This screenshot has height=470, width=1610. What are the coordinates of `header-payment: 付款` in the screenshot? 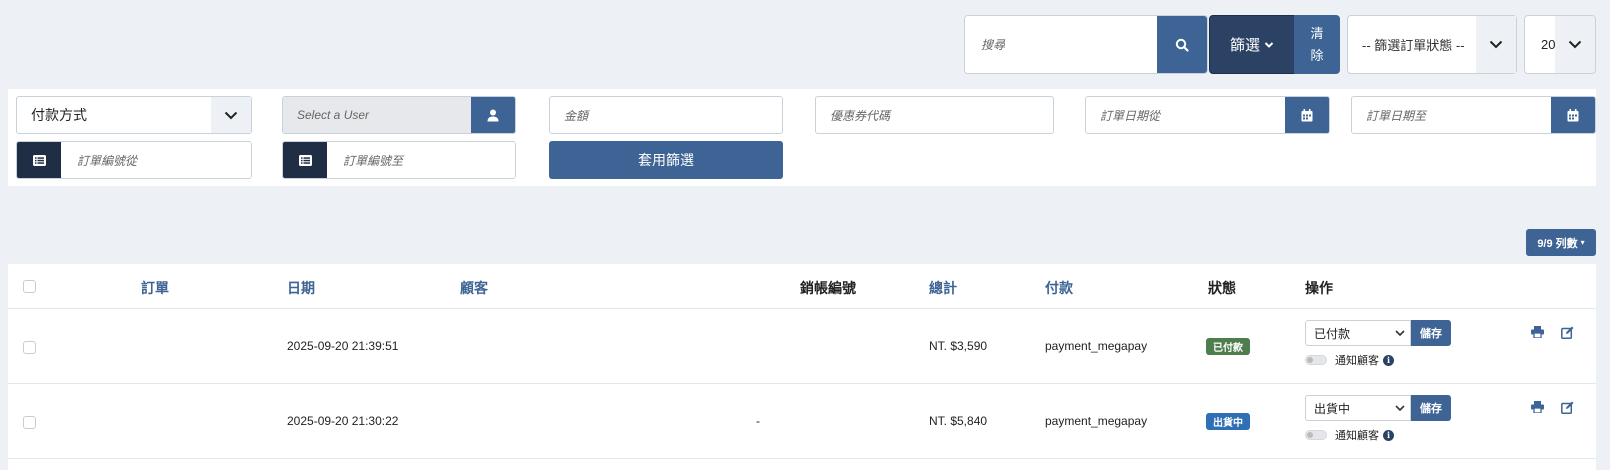 It's located at (1059, 288).